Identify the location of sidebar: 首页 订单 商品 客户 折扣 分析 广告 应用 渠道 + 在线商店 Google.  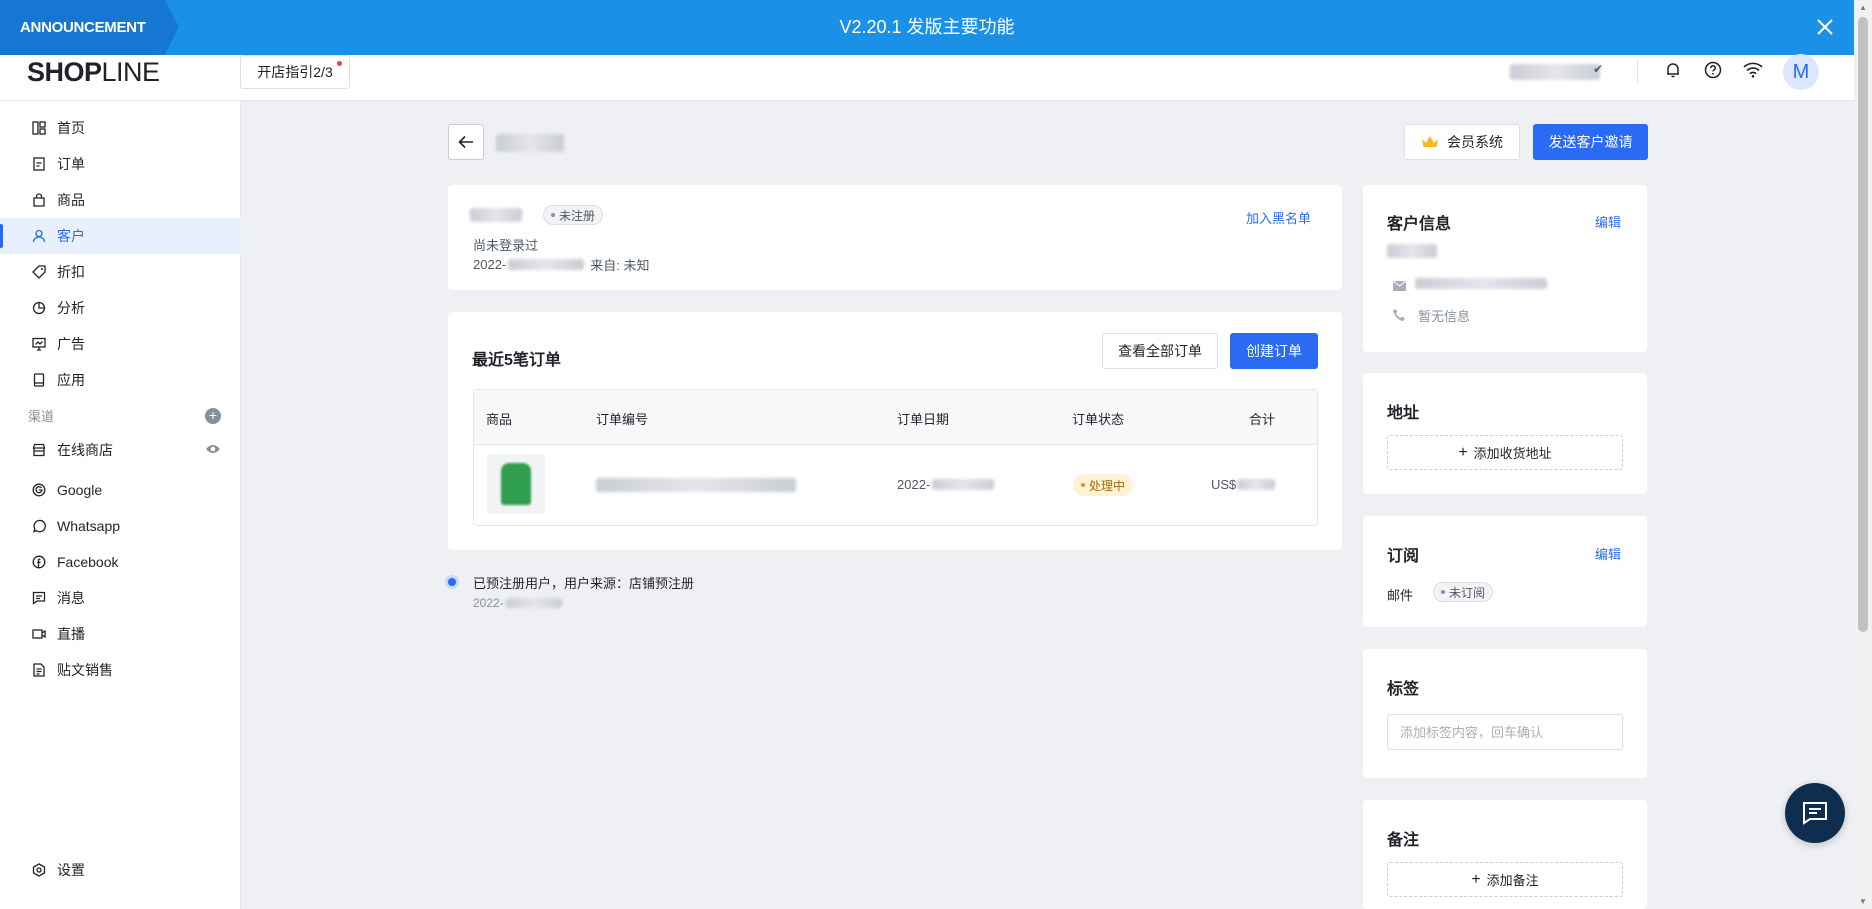
(120, 505).